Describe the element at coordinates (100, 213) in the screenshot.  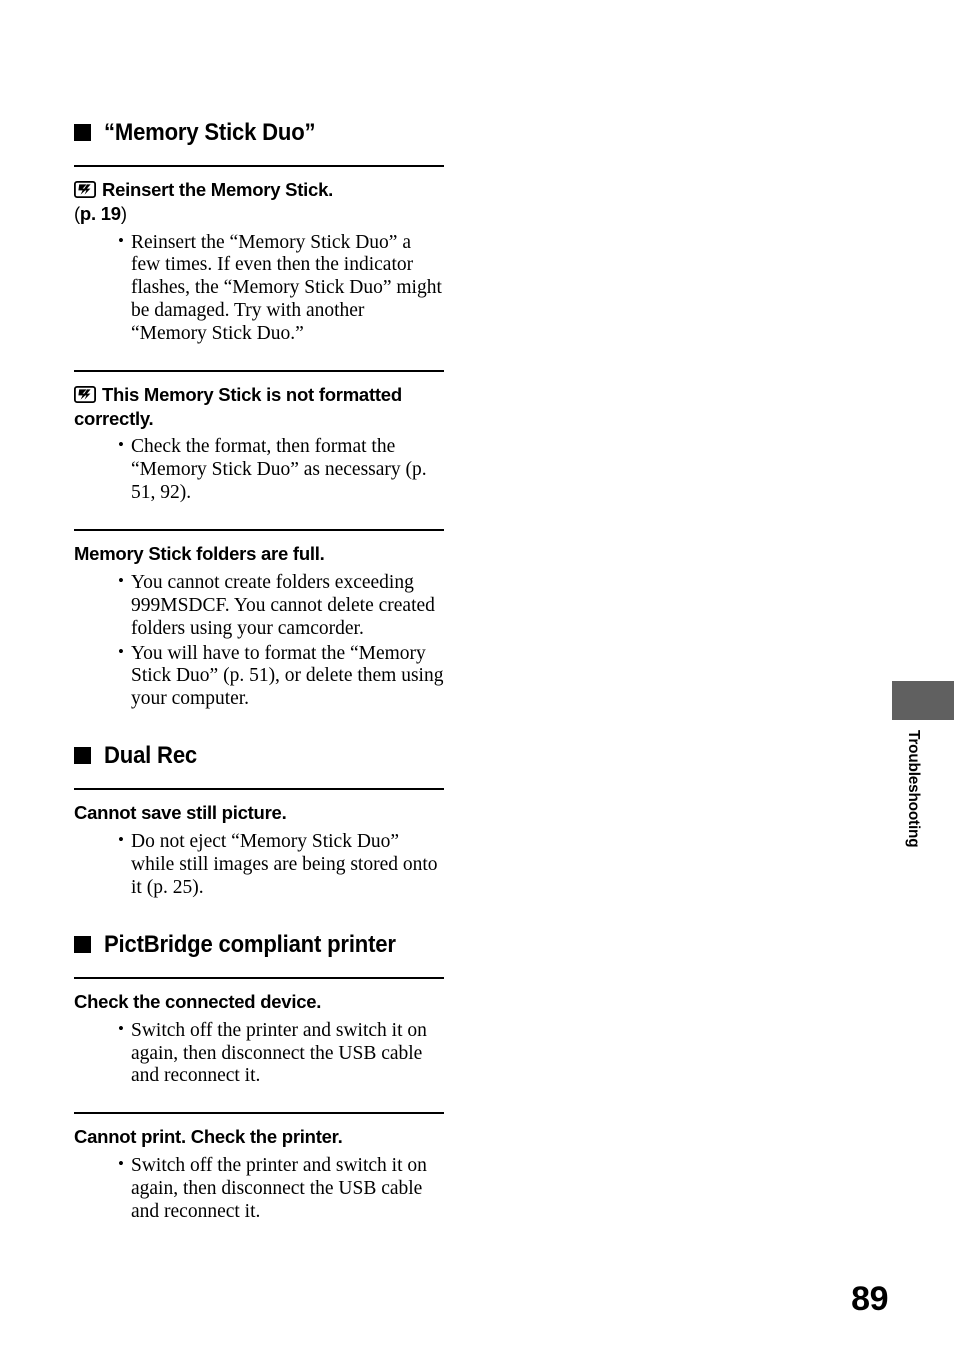
I see `page-reference: p. 19` at that location.